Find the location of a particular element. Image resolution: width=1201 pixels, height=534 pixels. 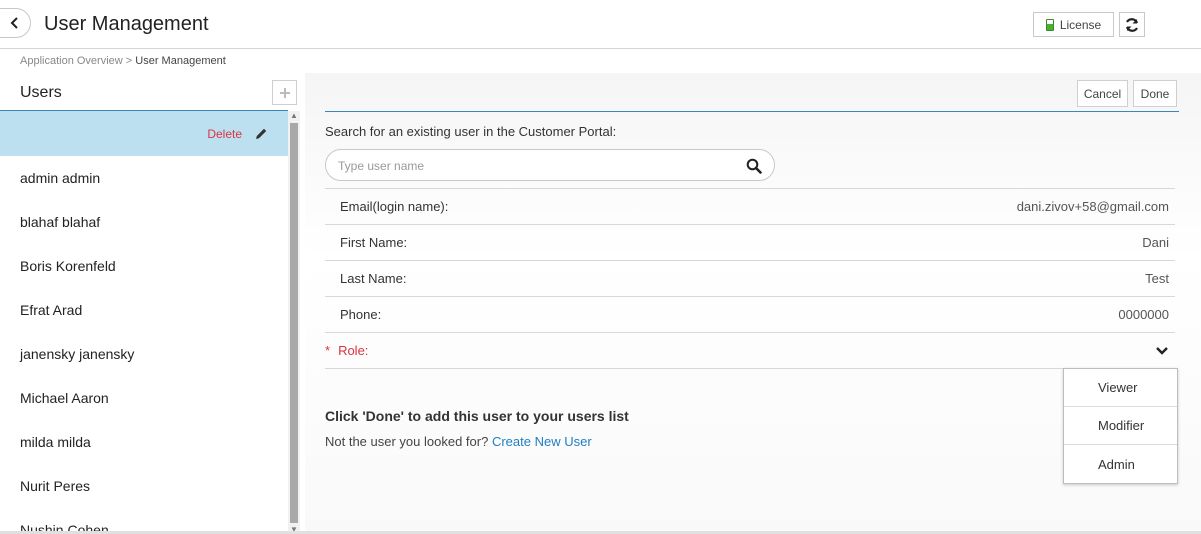

scroll-up-arrow-icon: ▲ is located at coordinates (294, 115).